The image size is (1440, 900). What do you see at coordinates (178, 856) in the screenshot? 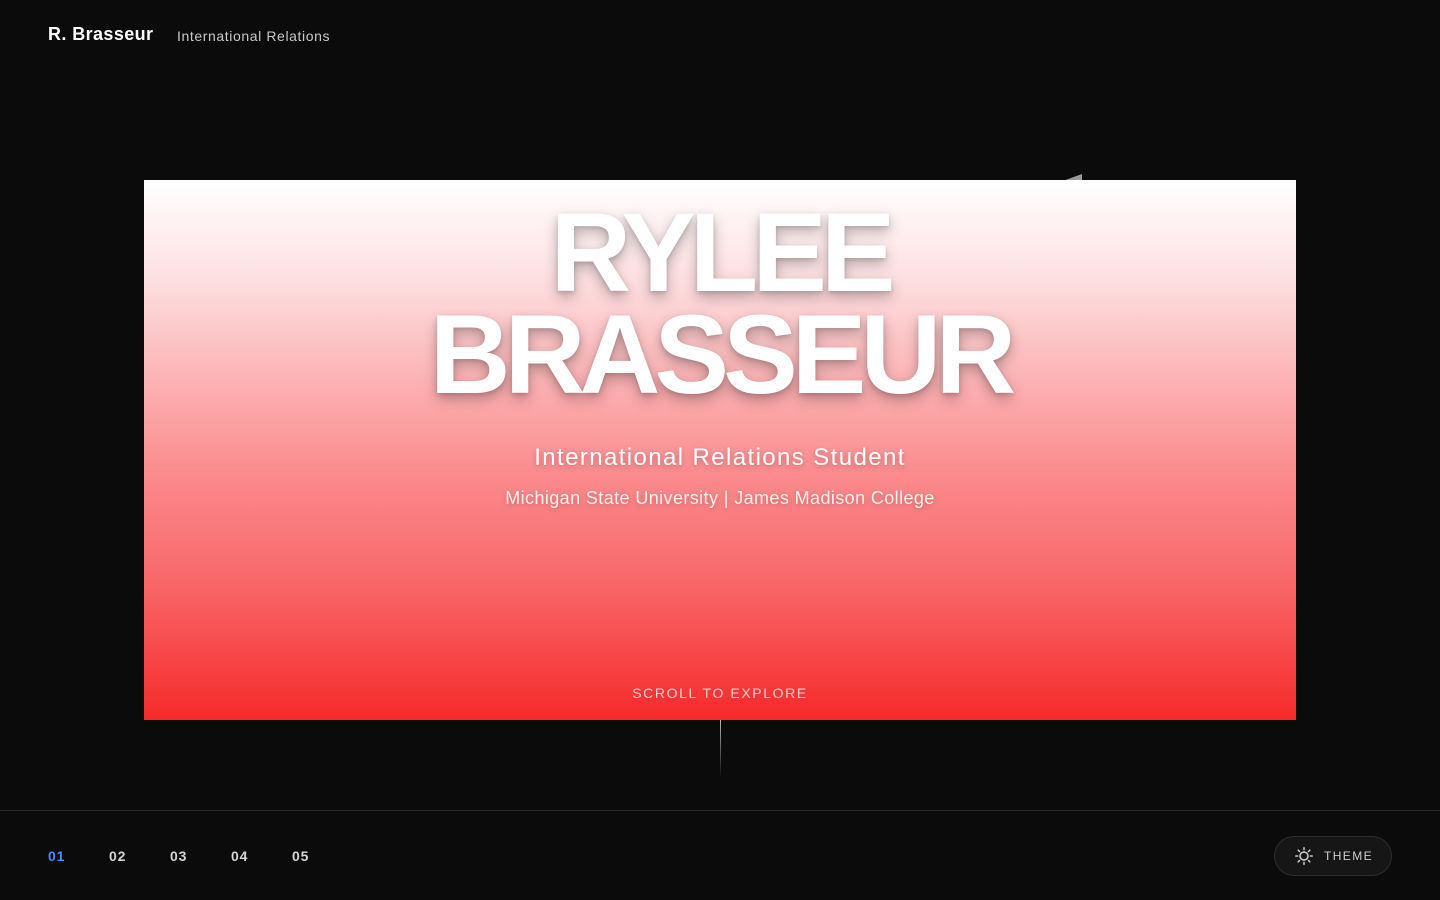
I see `section-nav-03: 03` at bounding box center [178, 856].